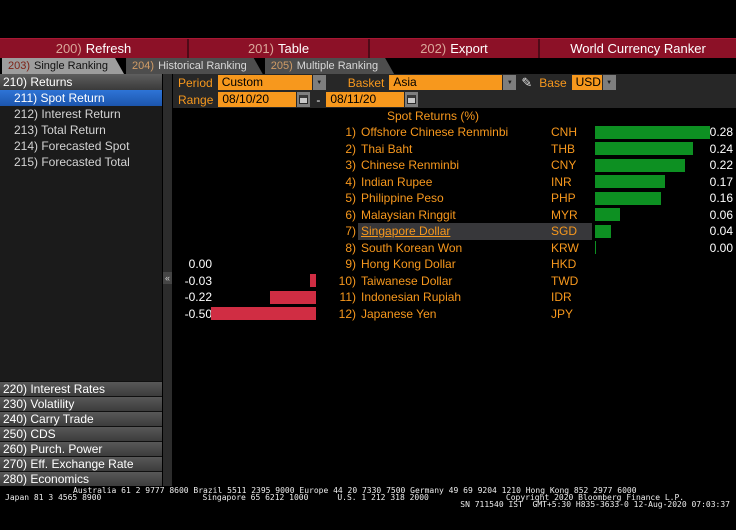 The height and width of the screenshot is (530, 736). I want to click on sidebar-item-economics: 280) Economics, so click(81, 478).